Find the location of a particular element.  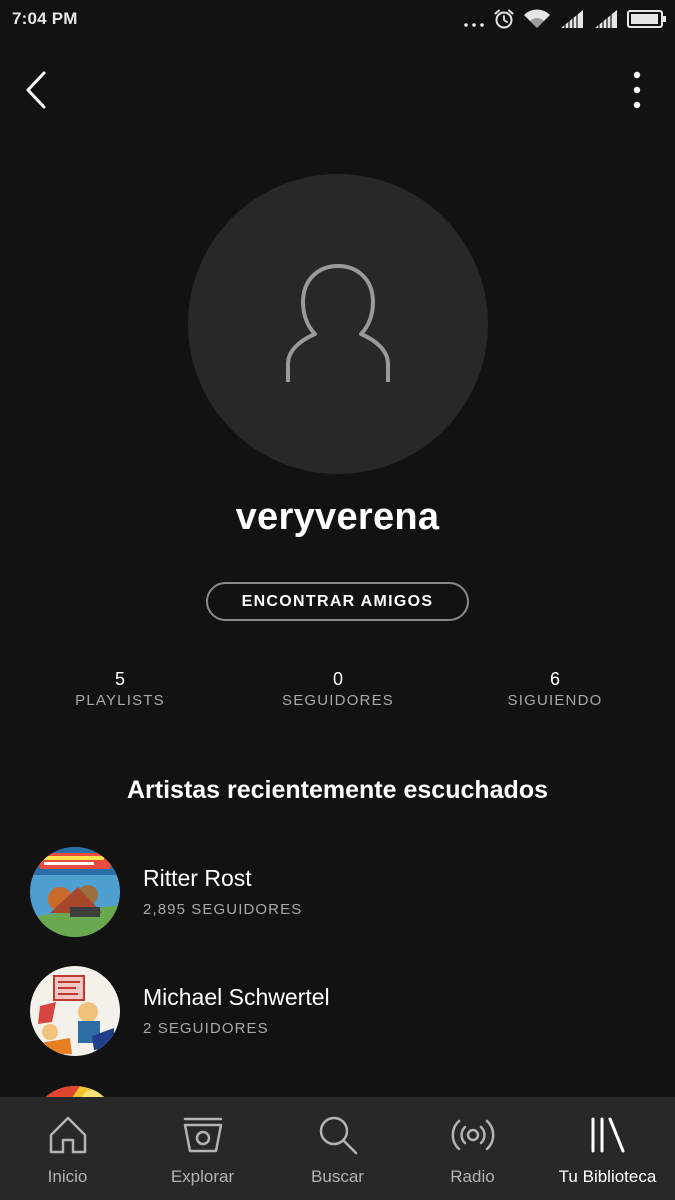

nav-item-radio: Radio is located at coordinates (472, 1148).